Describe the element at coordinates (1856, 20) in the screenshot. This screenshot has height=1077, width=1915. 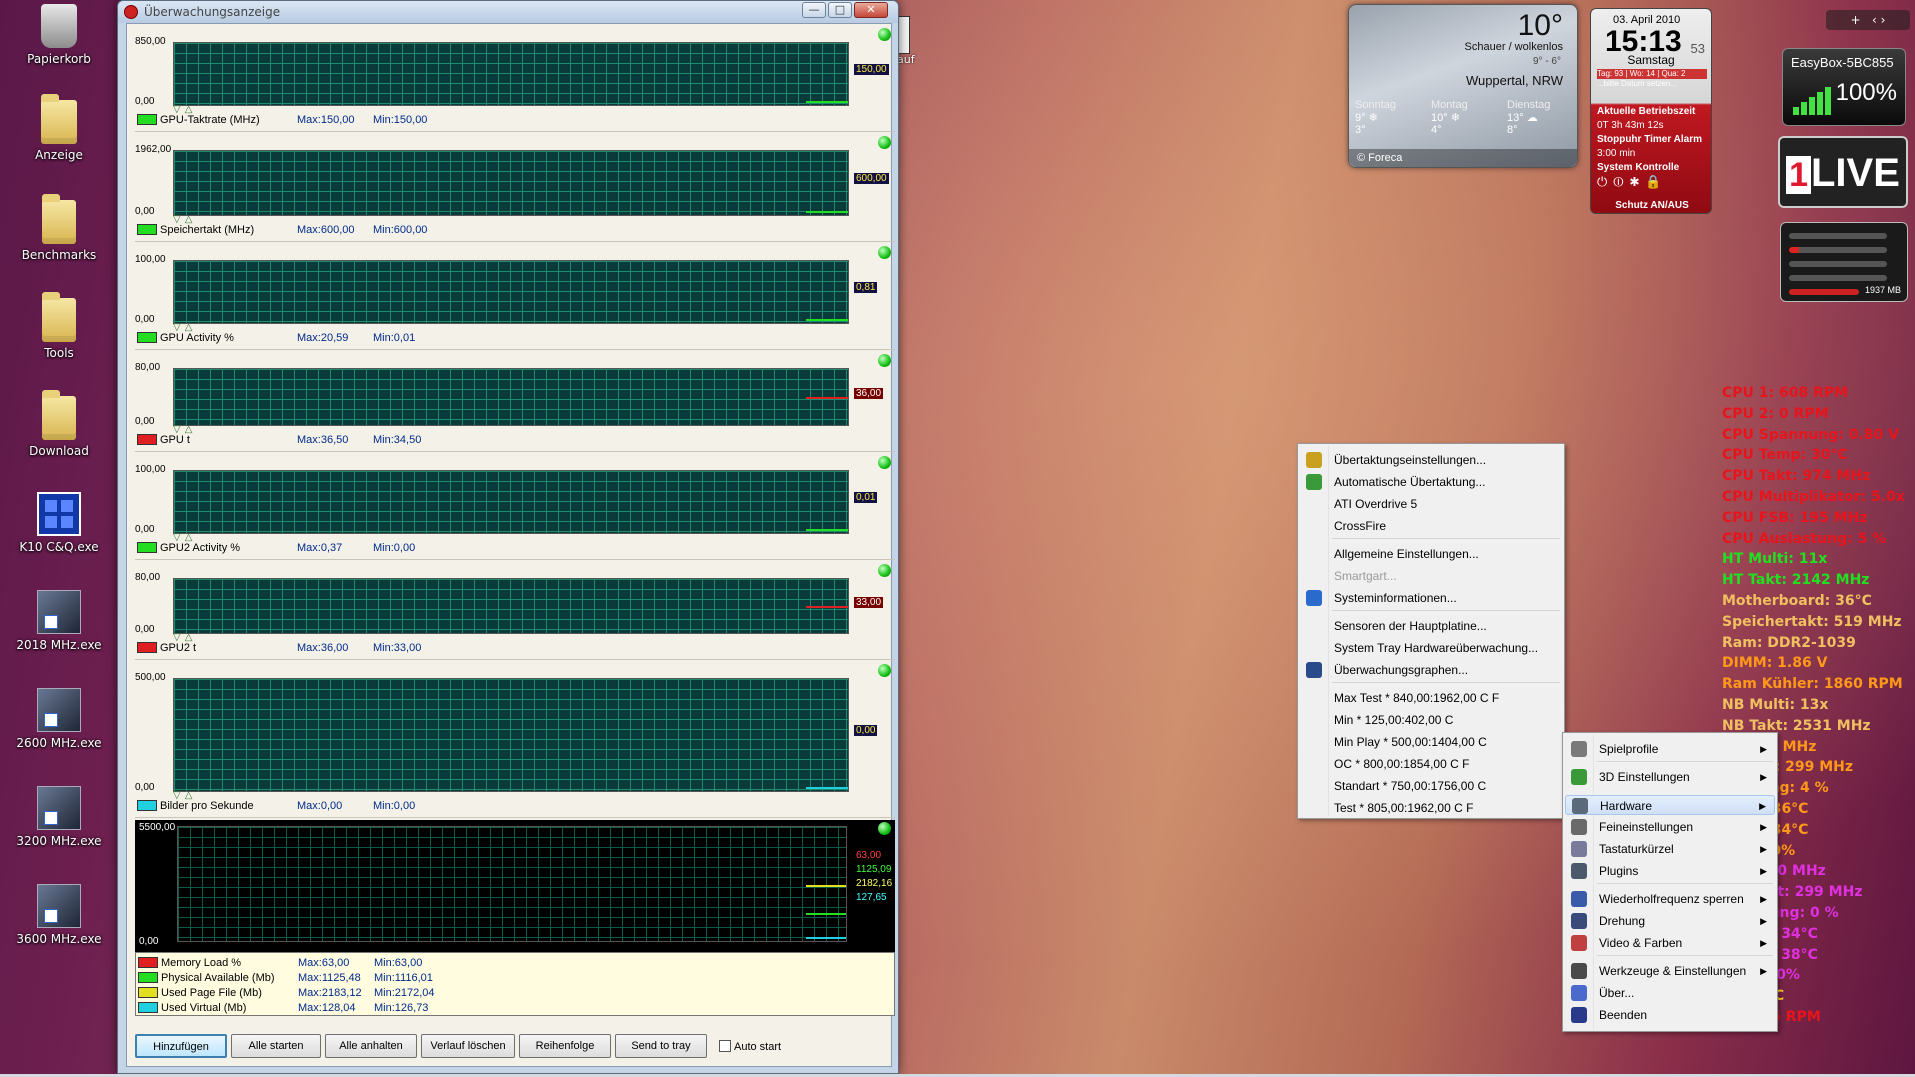
I see `add-gadget-icon: +` at that location.